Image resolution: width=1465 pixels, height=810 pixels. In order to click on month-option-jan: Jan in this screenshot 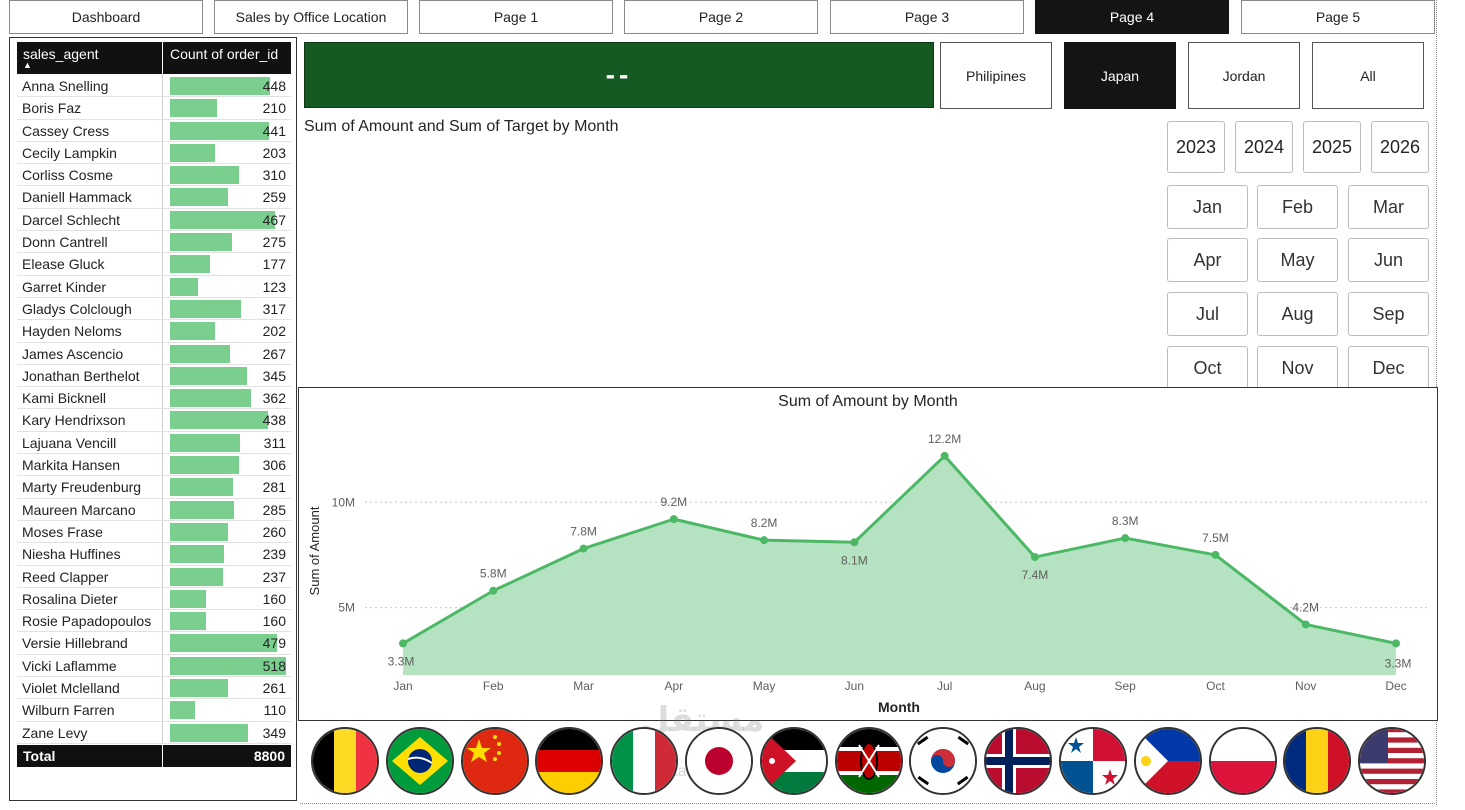, I will do `click(1207, 207)`.